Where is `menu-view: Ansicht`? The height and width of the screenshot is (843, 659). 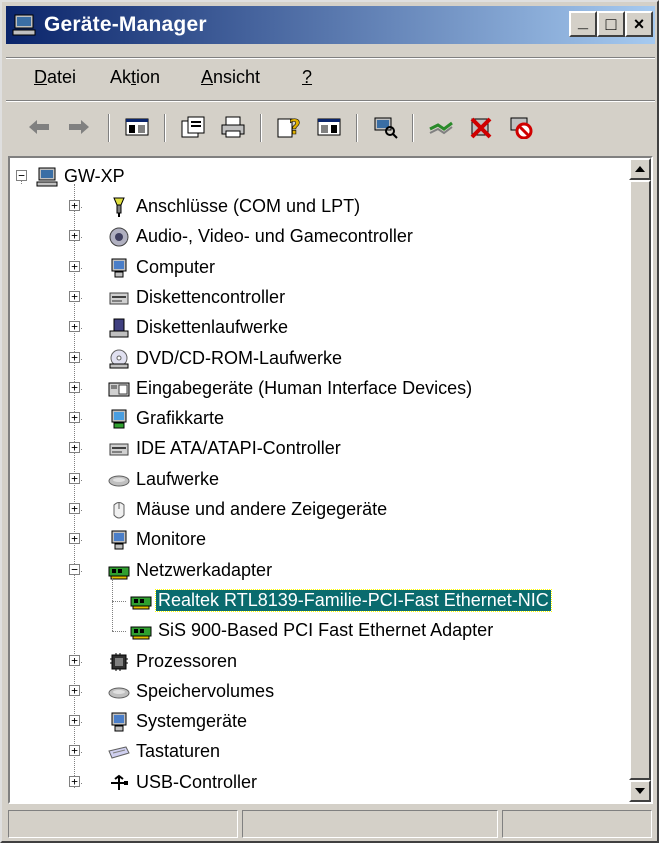
menu-view: Ansicht is located at coordinates (230, 77).